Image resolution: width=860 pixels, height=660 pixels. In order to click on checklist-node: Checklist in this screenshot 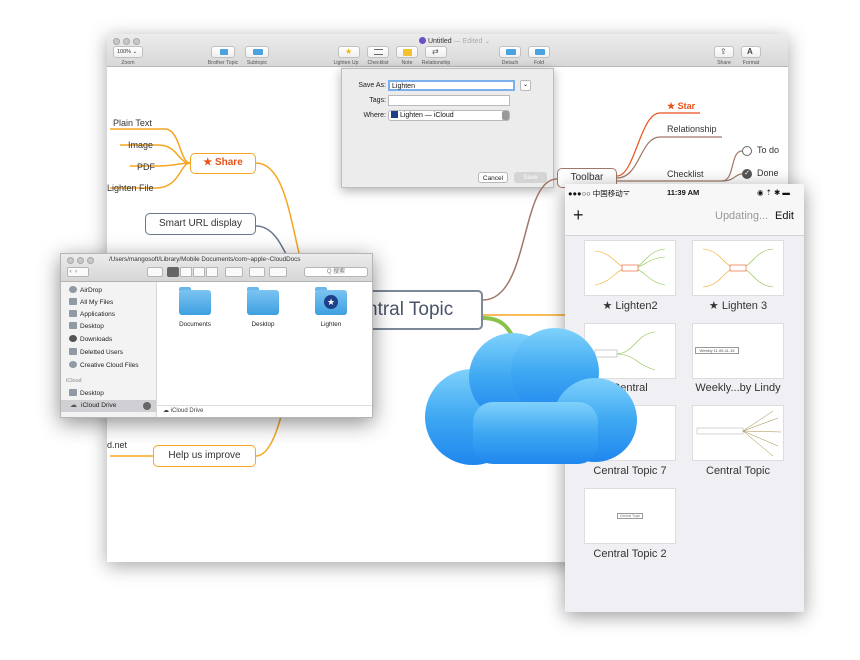, I will do `click(685, 174)`.